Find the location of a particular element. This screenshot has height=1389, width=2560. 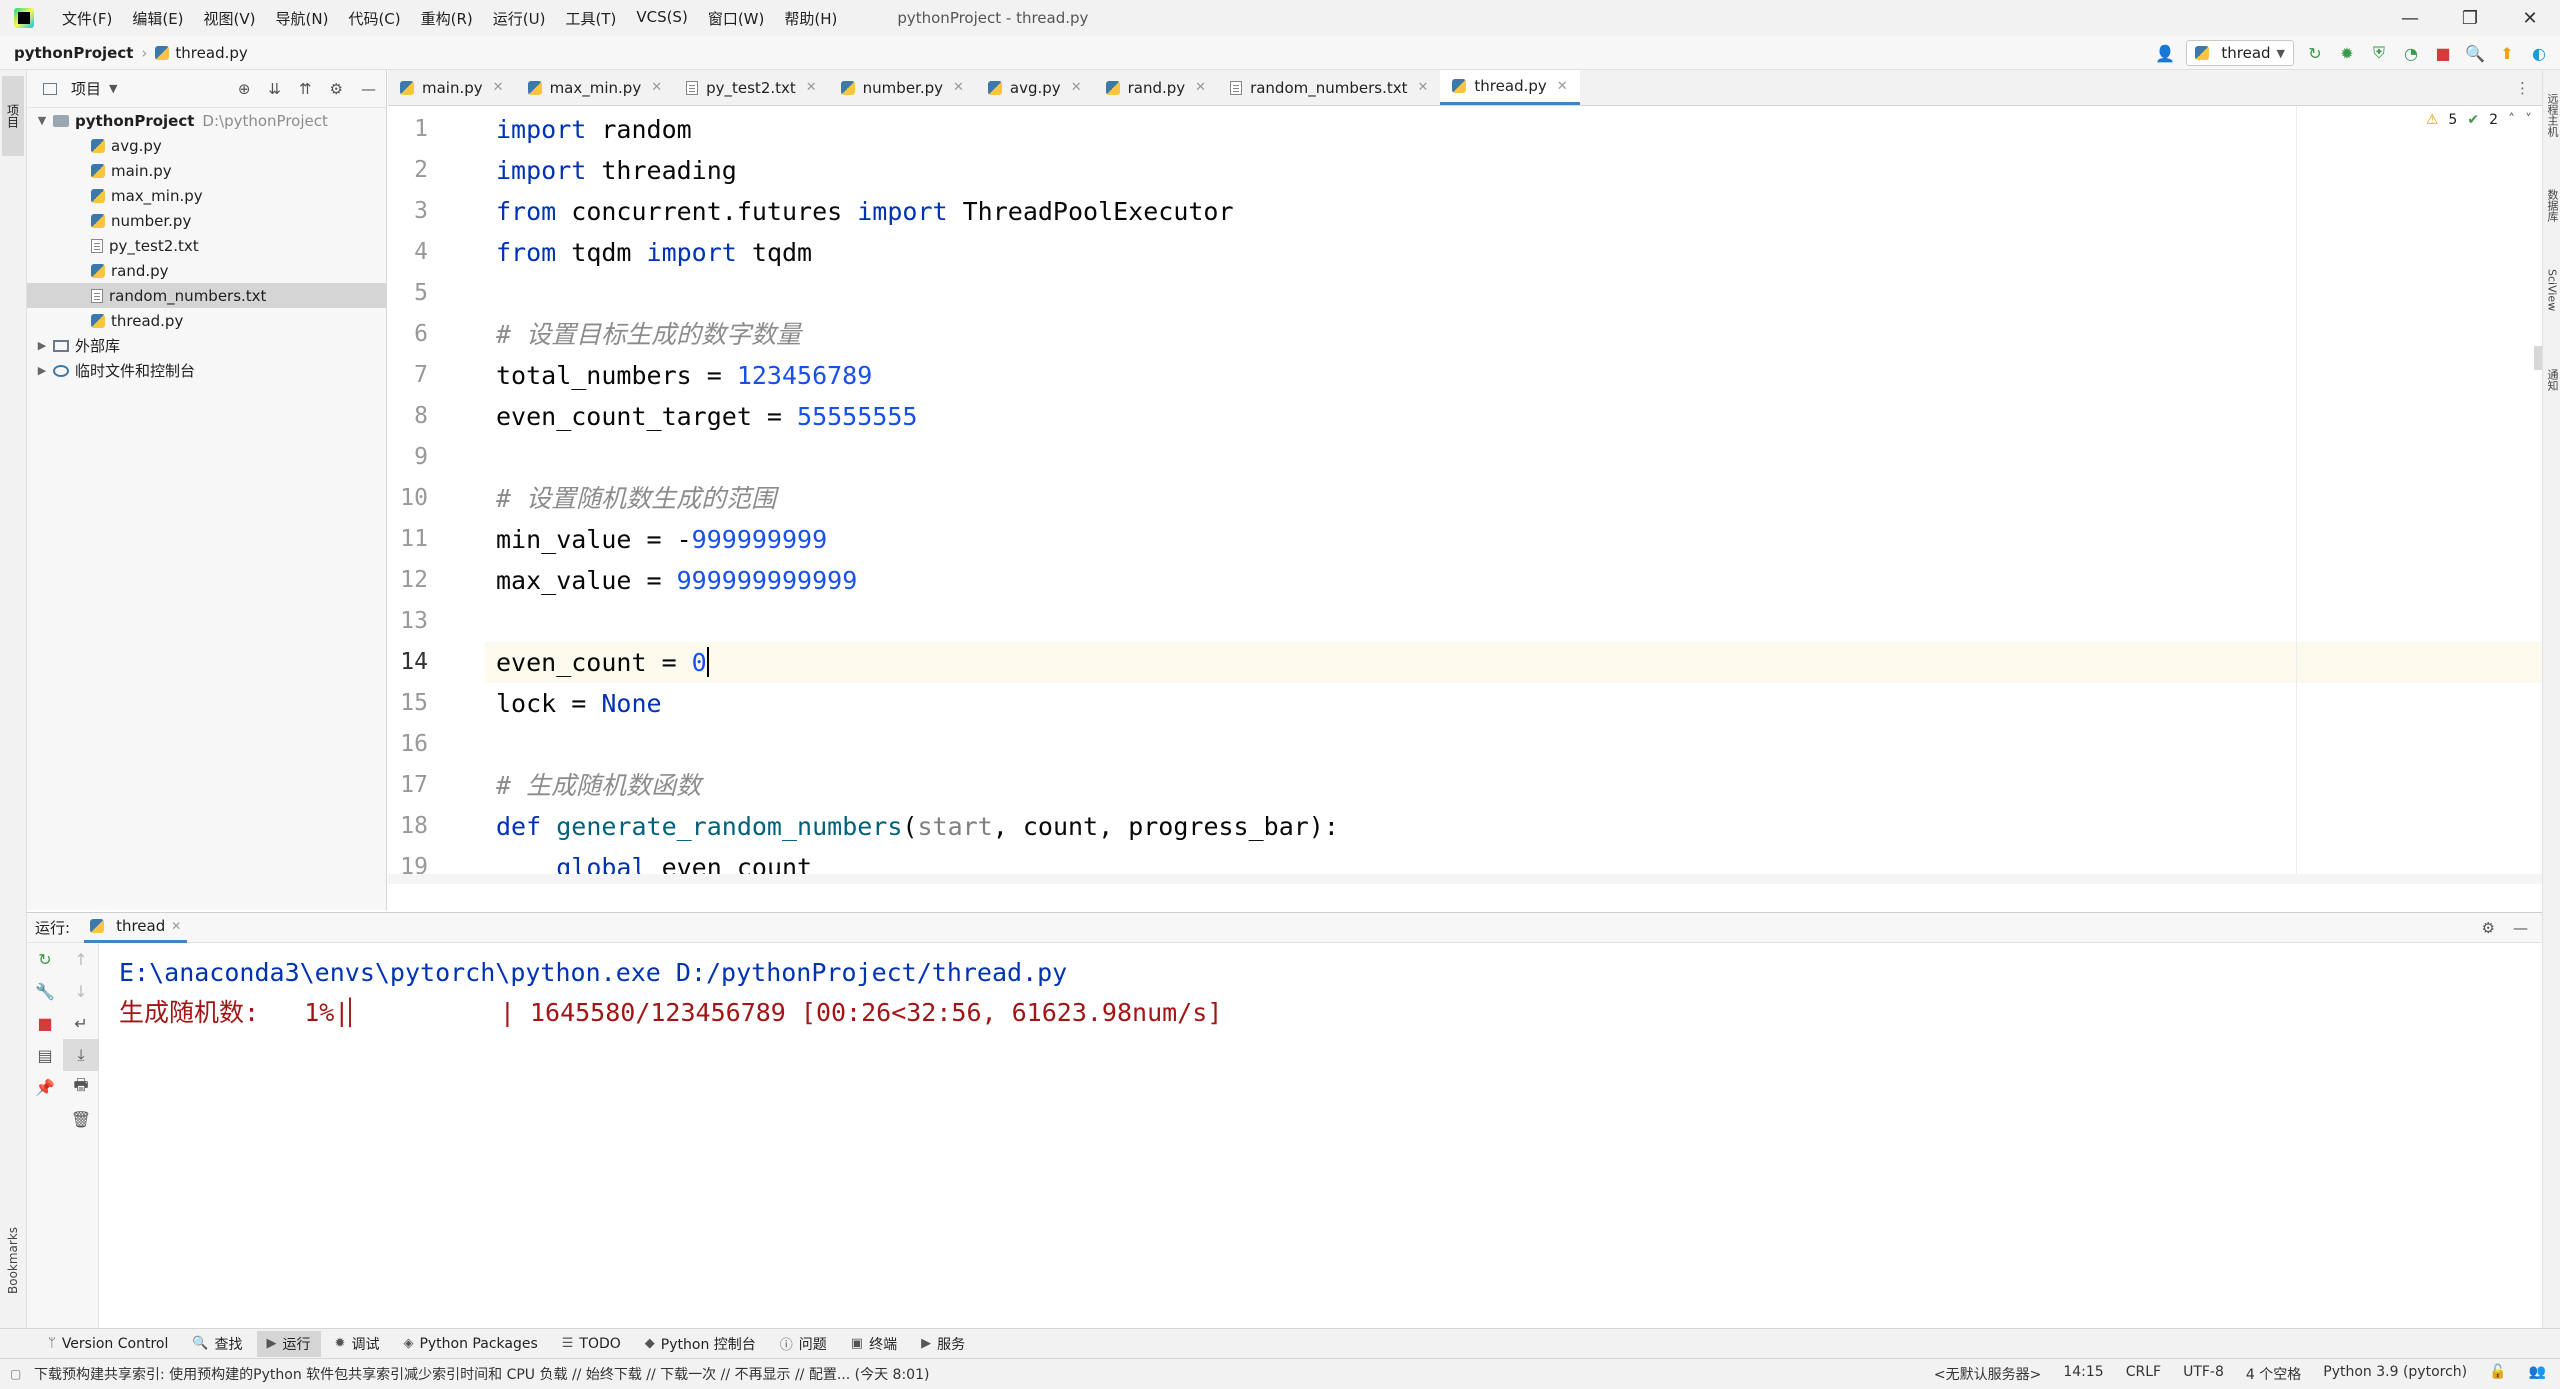

editor-tab: thread.py ✕ is located at coordinates (1510, 87).